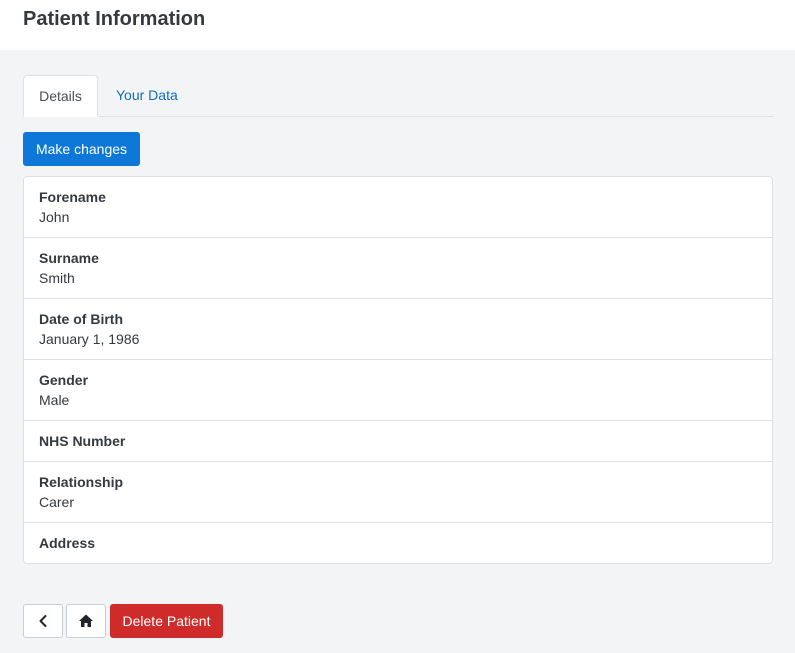 Image resolution: width=795 pixels, height=653 pixels. I want to click on delete-patient-button: Delete Patient, so click(166, 621).